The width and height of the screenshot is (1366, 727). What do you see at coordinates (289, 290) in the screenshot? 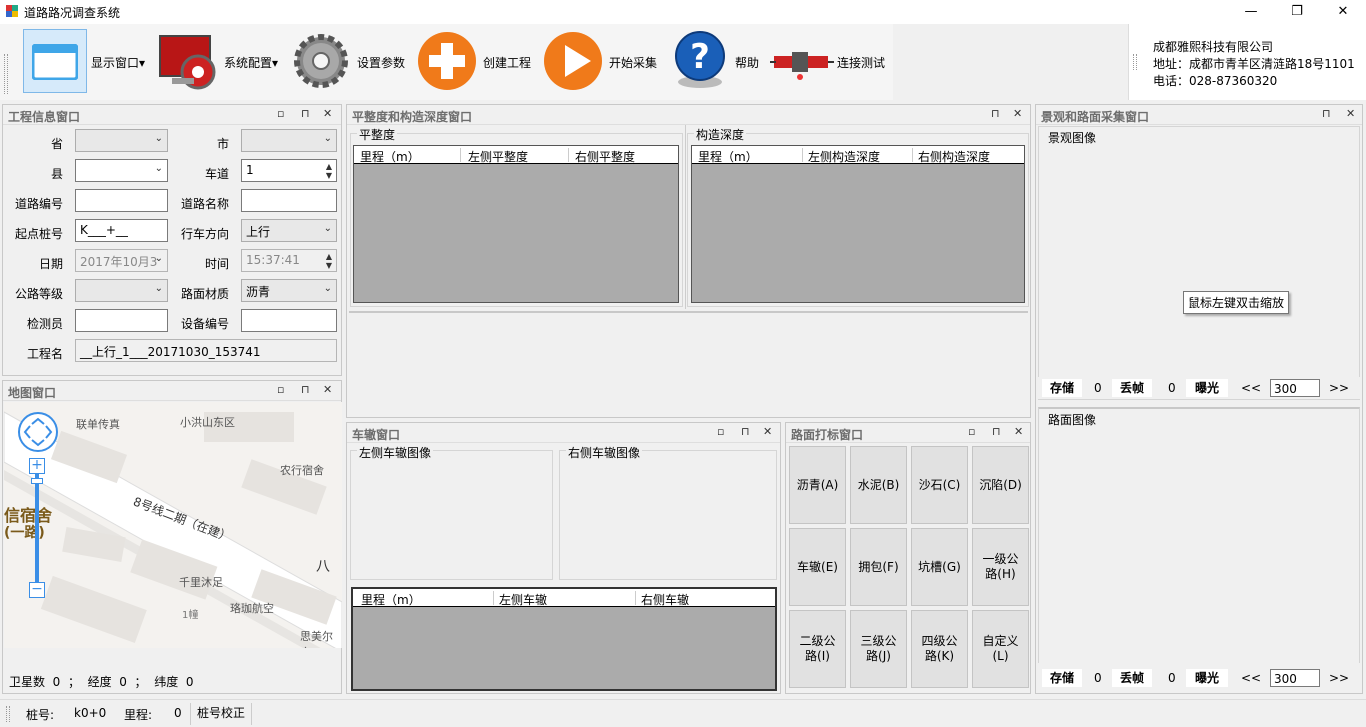
I see `surface-select: 沥青 ⌄` at bounding box center [289, 290].